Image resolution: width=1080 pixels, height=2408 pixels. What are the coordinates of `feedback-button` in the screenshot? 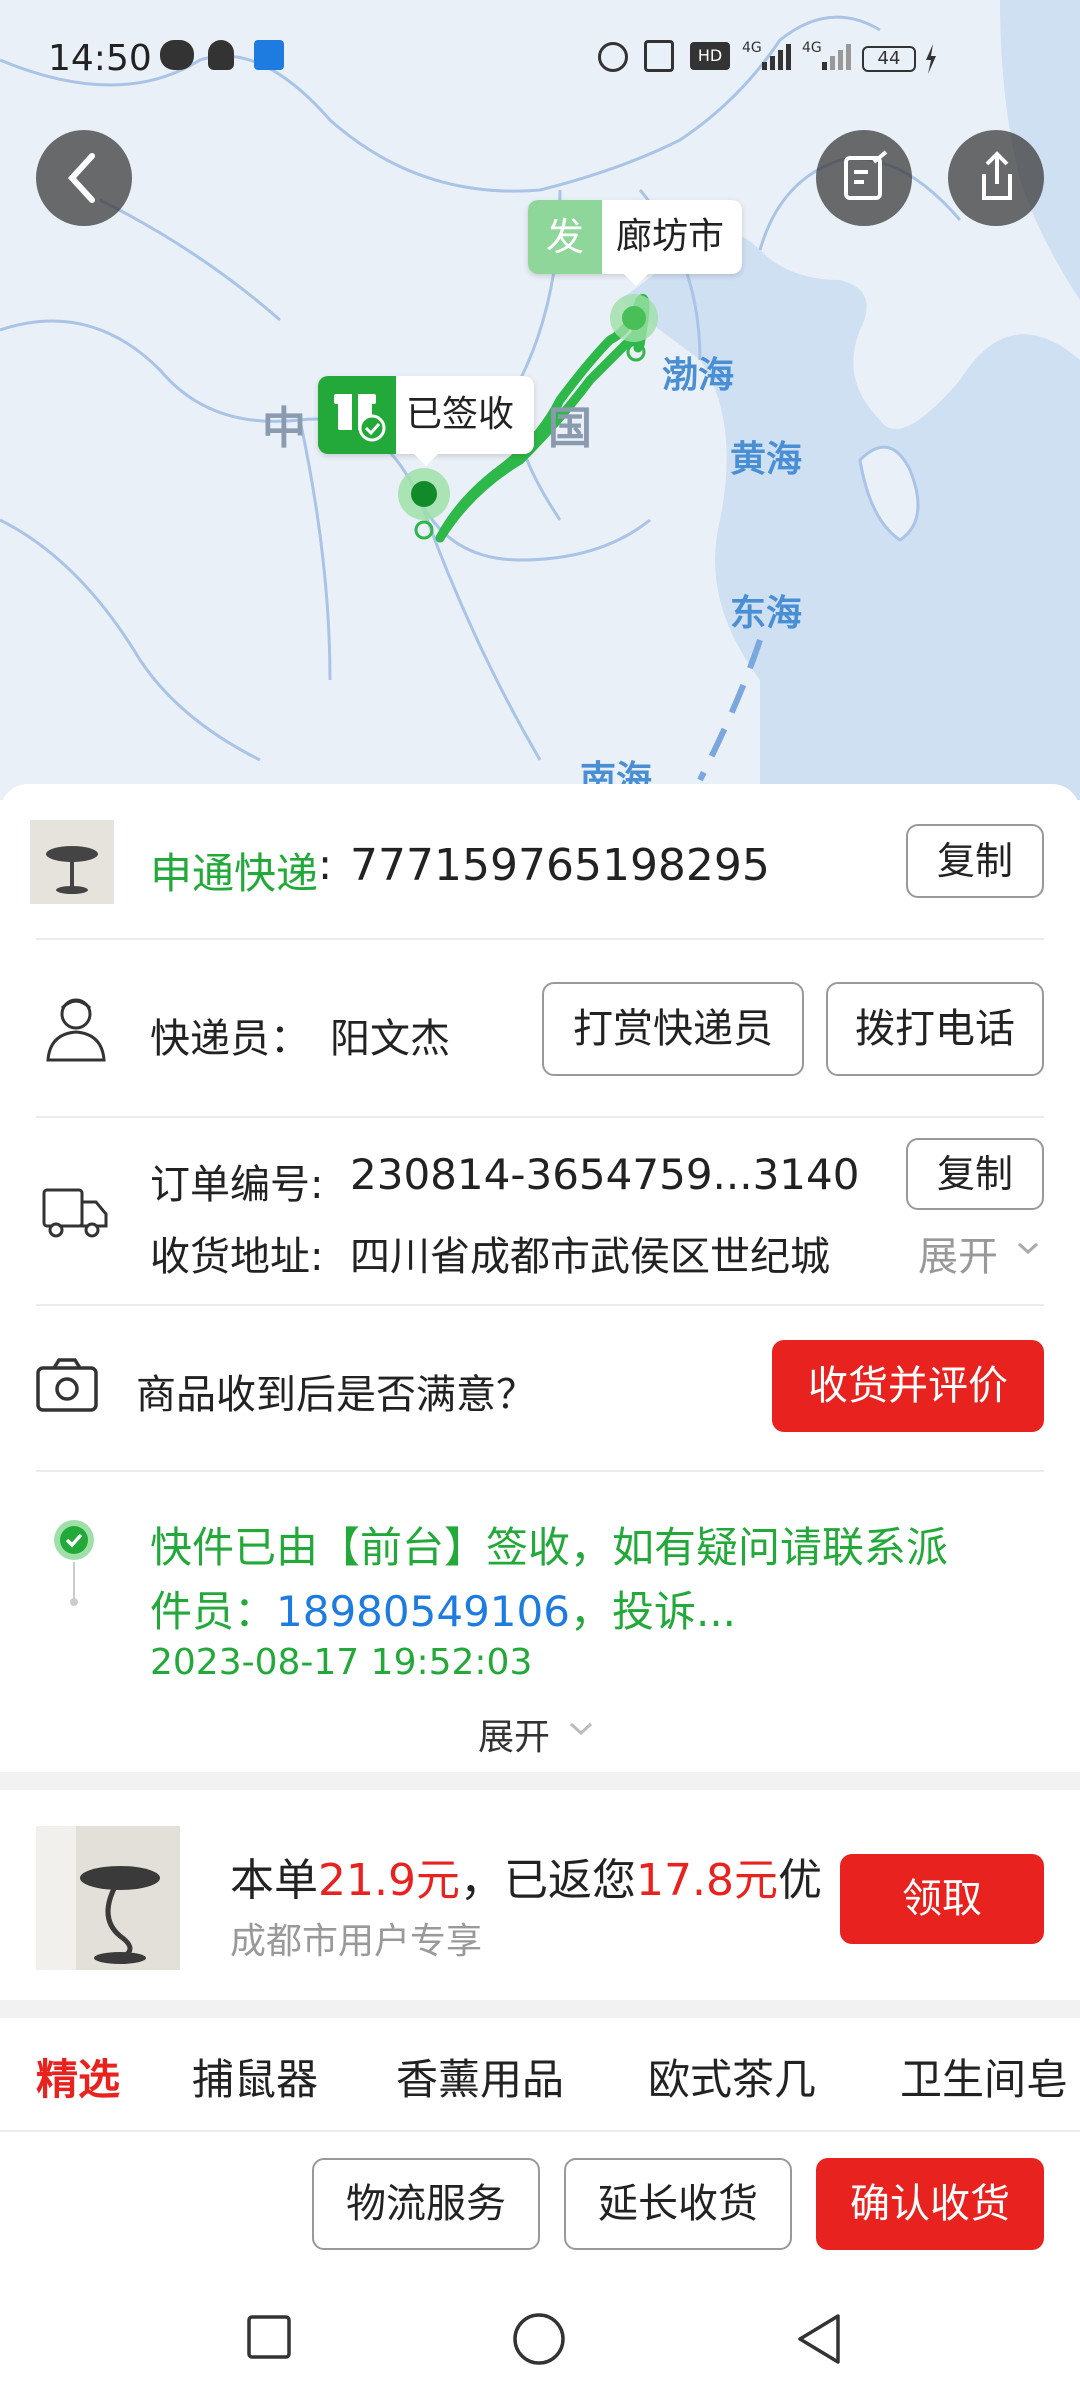 It's located at (864, 178).